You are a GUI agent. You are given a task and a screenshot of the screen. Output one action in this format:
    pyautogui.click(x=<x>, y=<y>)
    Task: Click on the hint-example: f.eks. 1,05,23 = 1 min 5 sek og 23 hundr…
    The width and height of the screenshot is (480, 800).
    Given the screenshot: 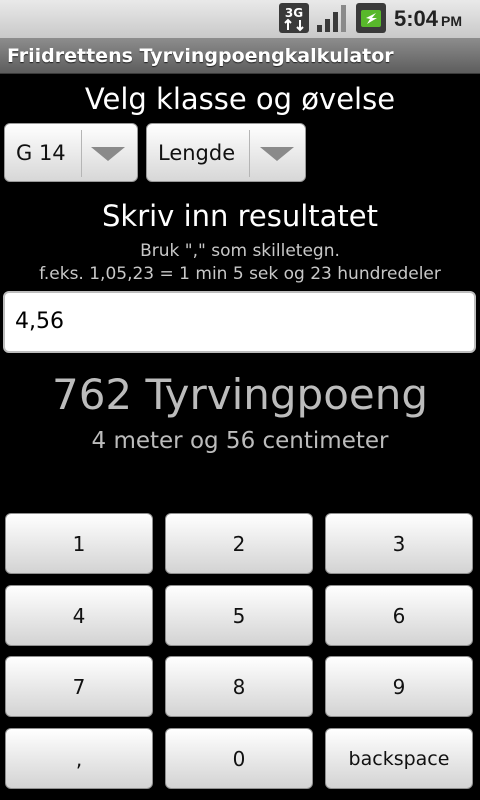 What is the action you would take?
    pyautogui.click(x=240, y=274)
    